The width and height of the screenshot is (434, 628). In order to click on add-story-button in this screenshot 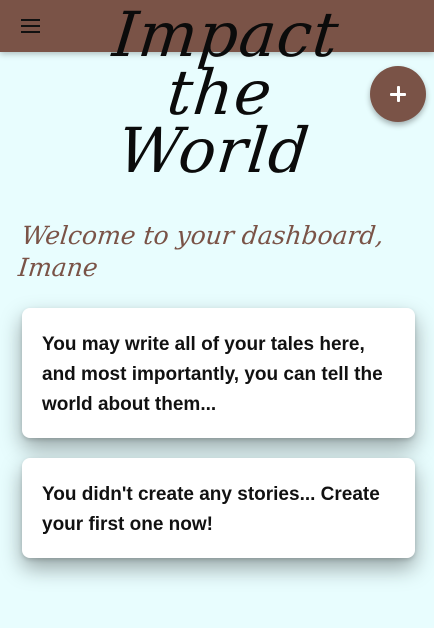, I will do `click(398, 94)`.